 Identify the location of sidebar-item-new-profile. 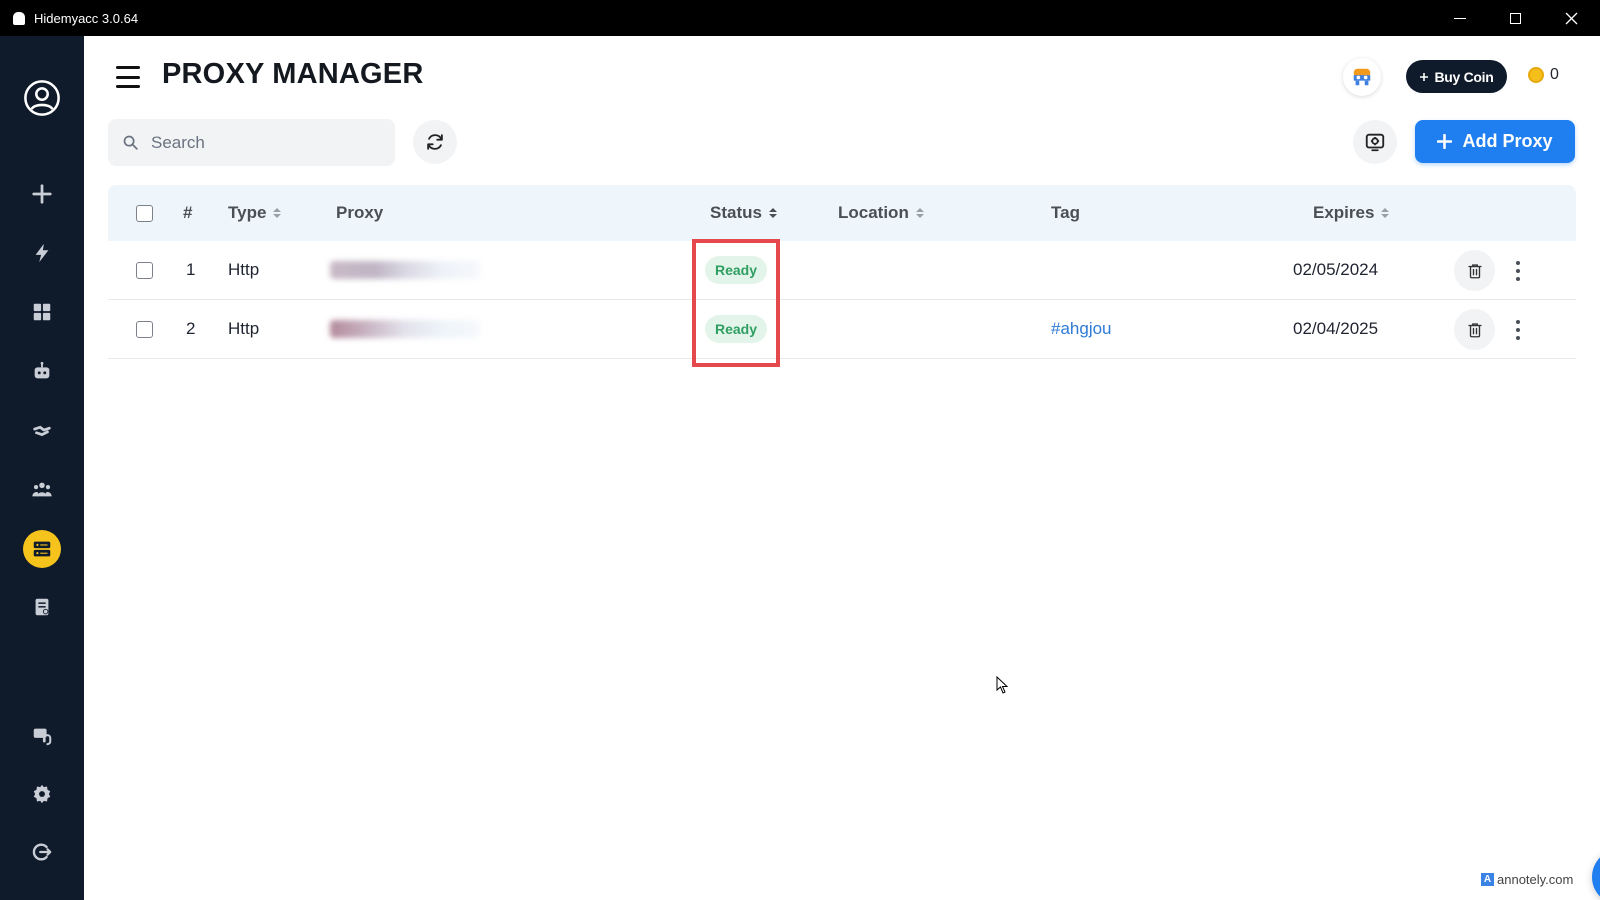
(42, 194).